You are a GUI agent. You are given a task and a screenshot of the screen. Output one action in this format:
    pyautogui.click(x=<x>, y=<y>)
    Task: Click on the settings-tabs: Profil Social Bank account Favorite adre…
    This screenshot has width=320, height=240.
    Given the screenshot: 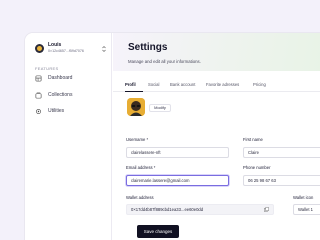 What is the action you would take?
    pyautogui.click(x=216, y=86)
    